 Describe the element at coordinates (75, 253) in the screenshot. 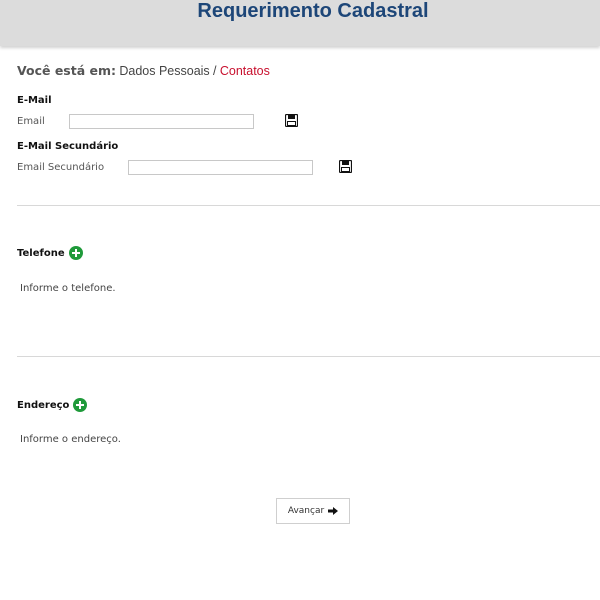

I see `add-phone-icon` at that location.